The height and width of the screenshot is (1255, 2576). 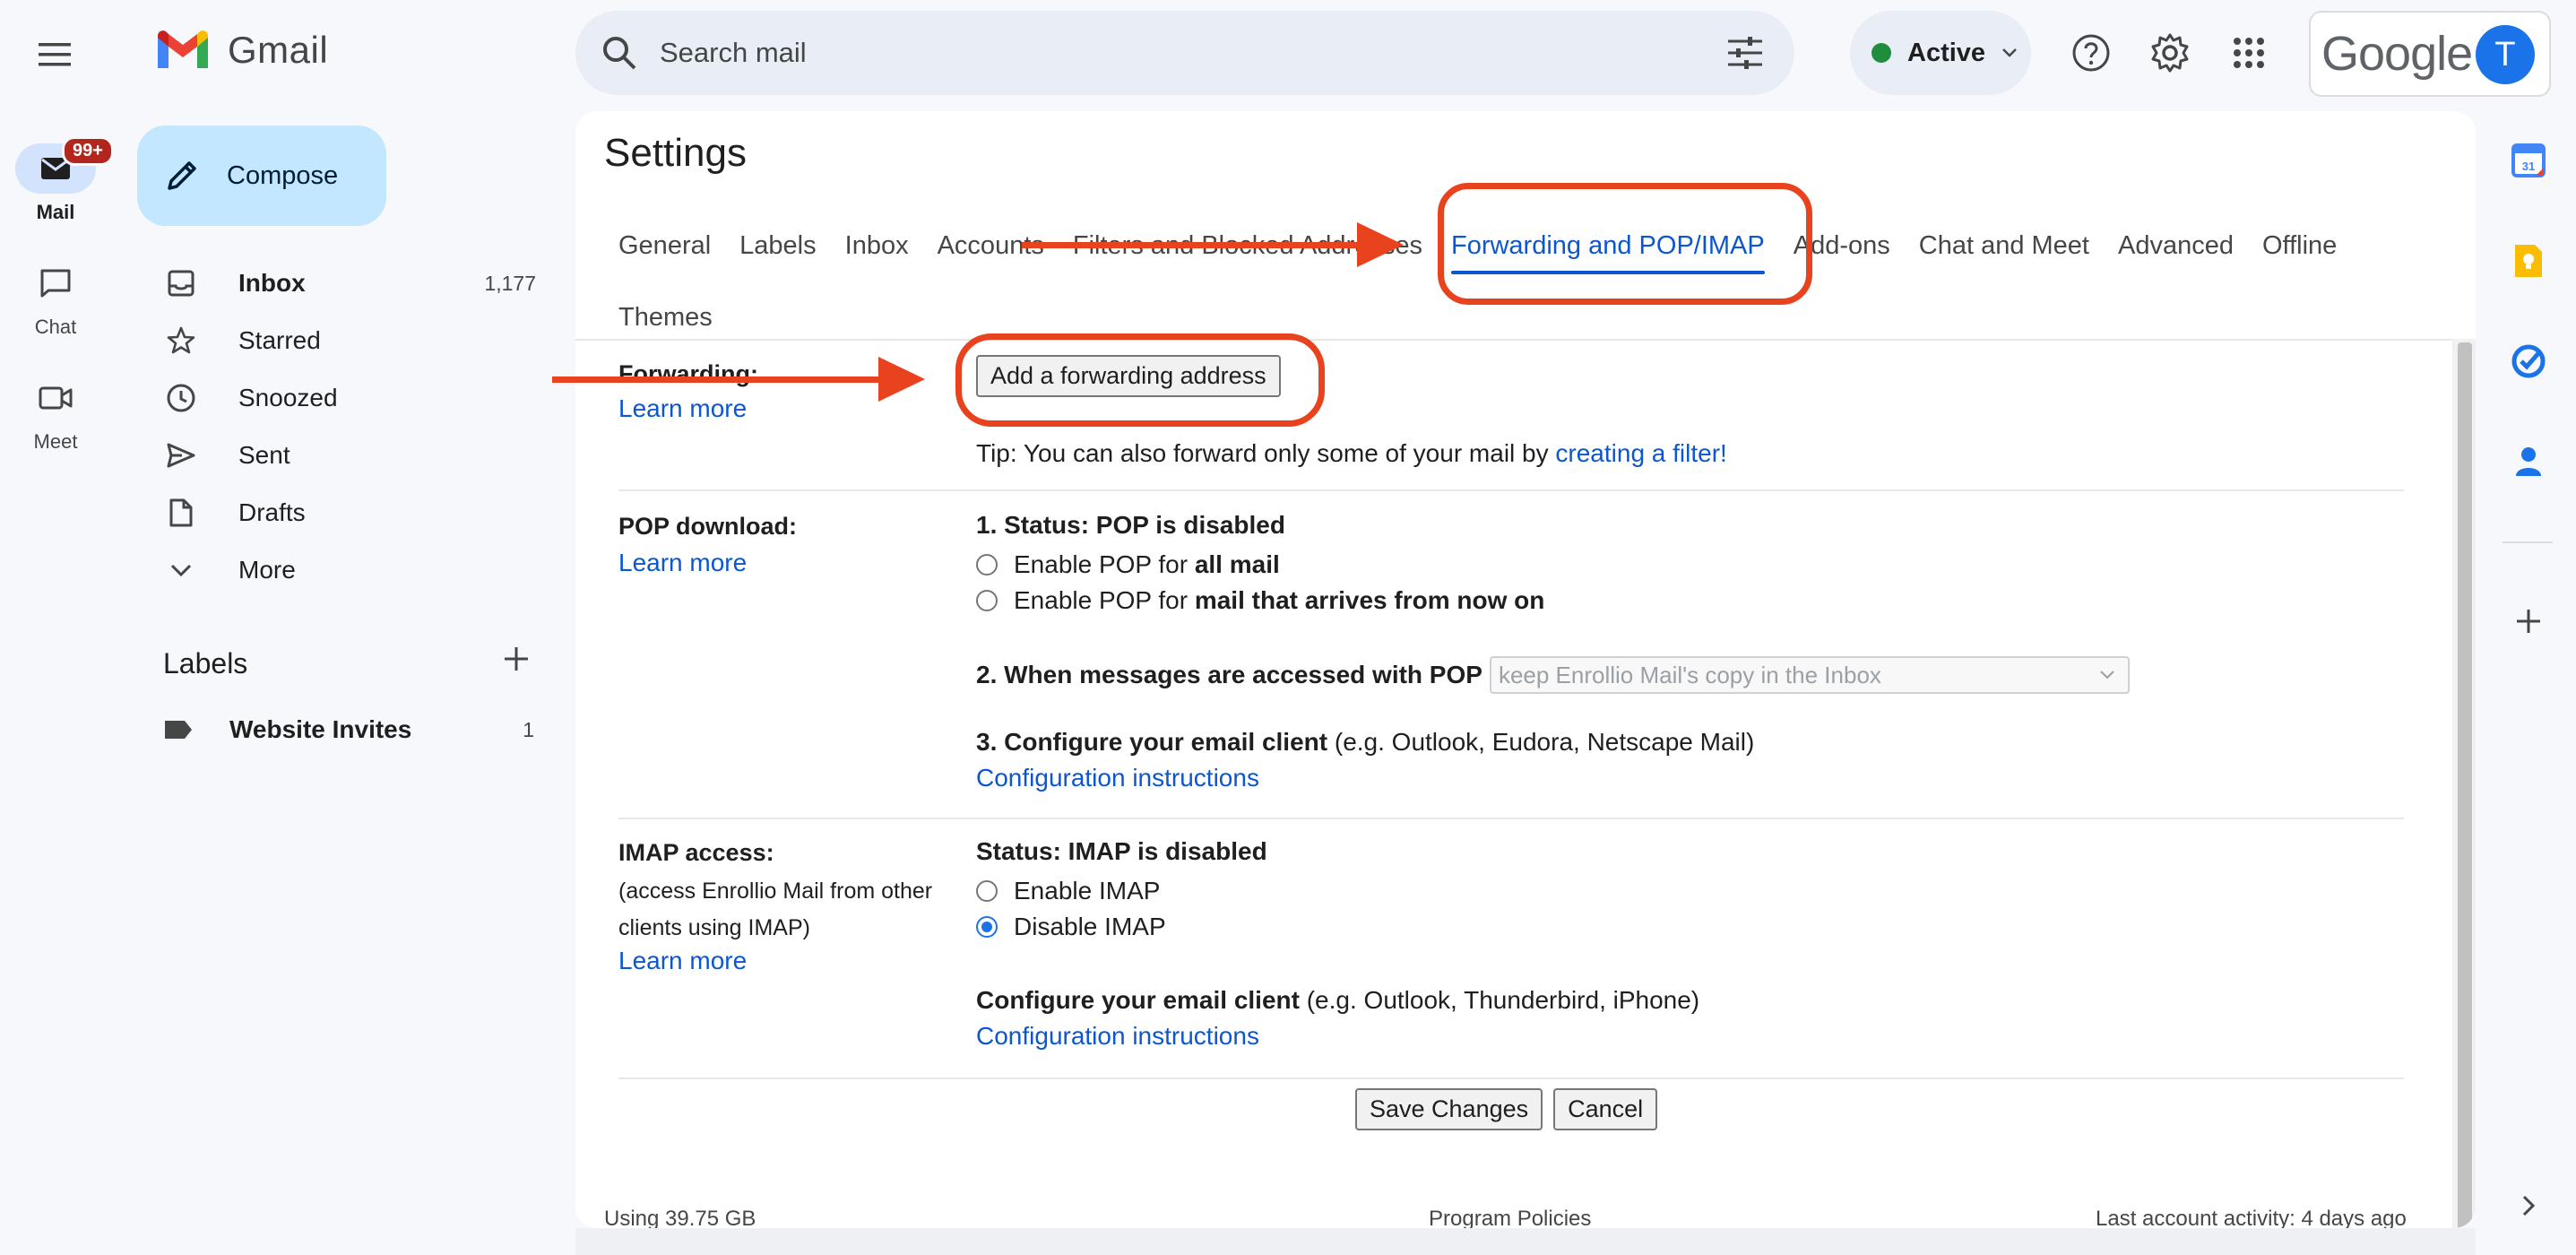 What do you see at coordinates (987, 927) in the screenshot?
I see `radio-disable-imap` at bounding box center [987, 927].